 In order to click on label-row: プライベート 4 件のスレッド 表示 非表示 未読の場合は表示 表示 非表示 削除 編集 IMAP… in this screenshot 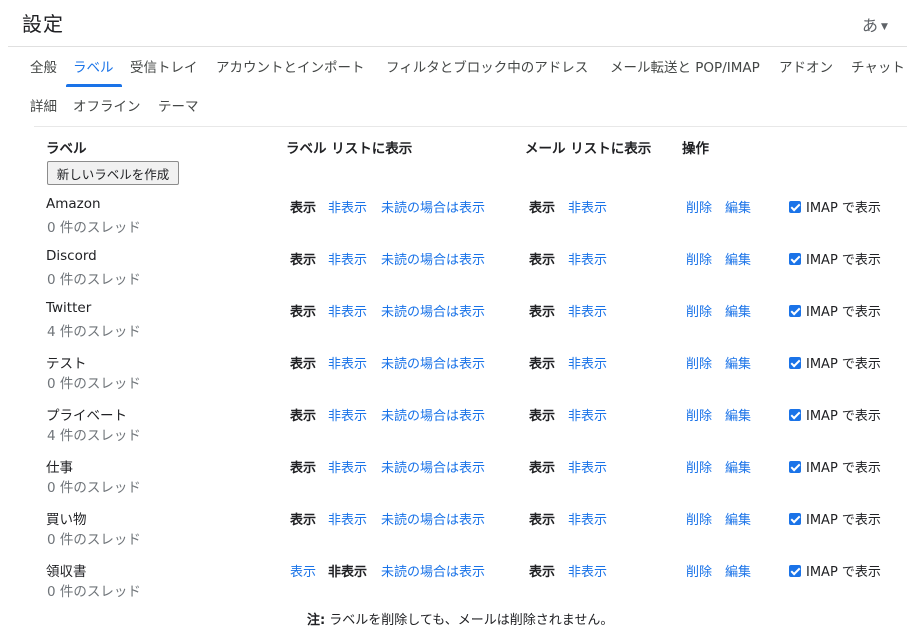, I will do `click(453, 430)`.